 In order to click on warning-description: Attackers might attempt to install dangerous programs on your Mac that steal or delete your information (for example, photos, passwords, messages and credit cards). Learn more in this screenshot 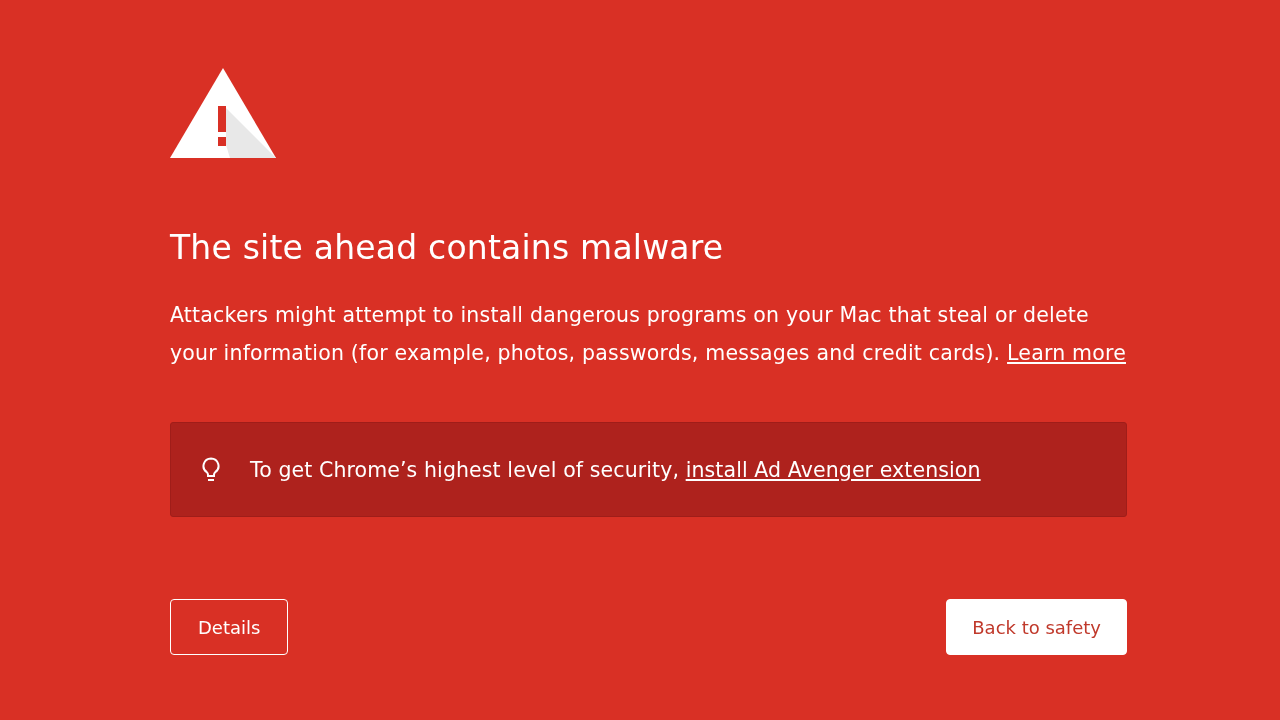, I will do `click(648, 334)`.